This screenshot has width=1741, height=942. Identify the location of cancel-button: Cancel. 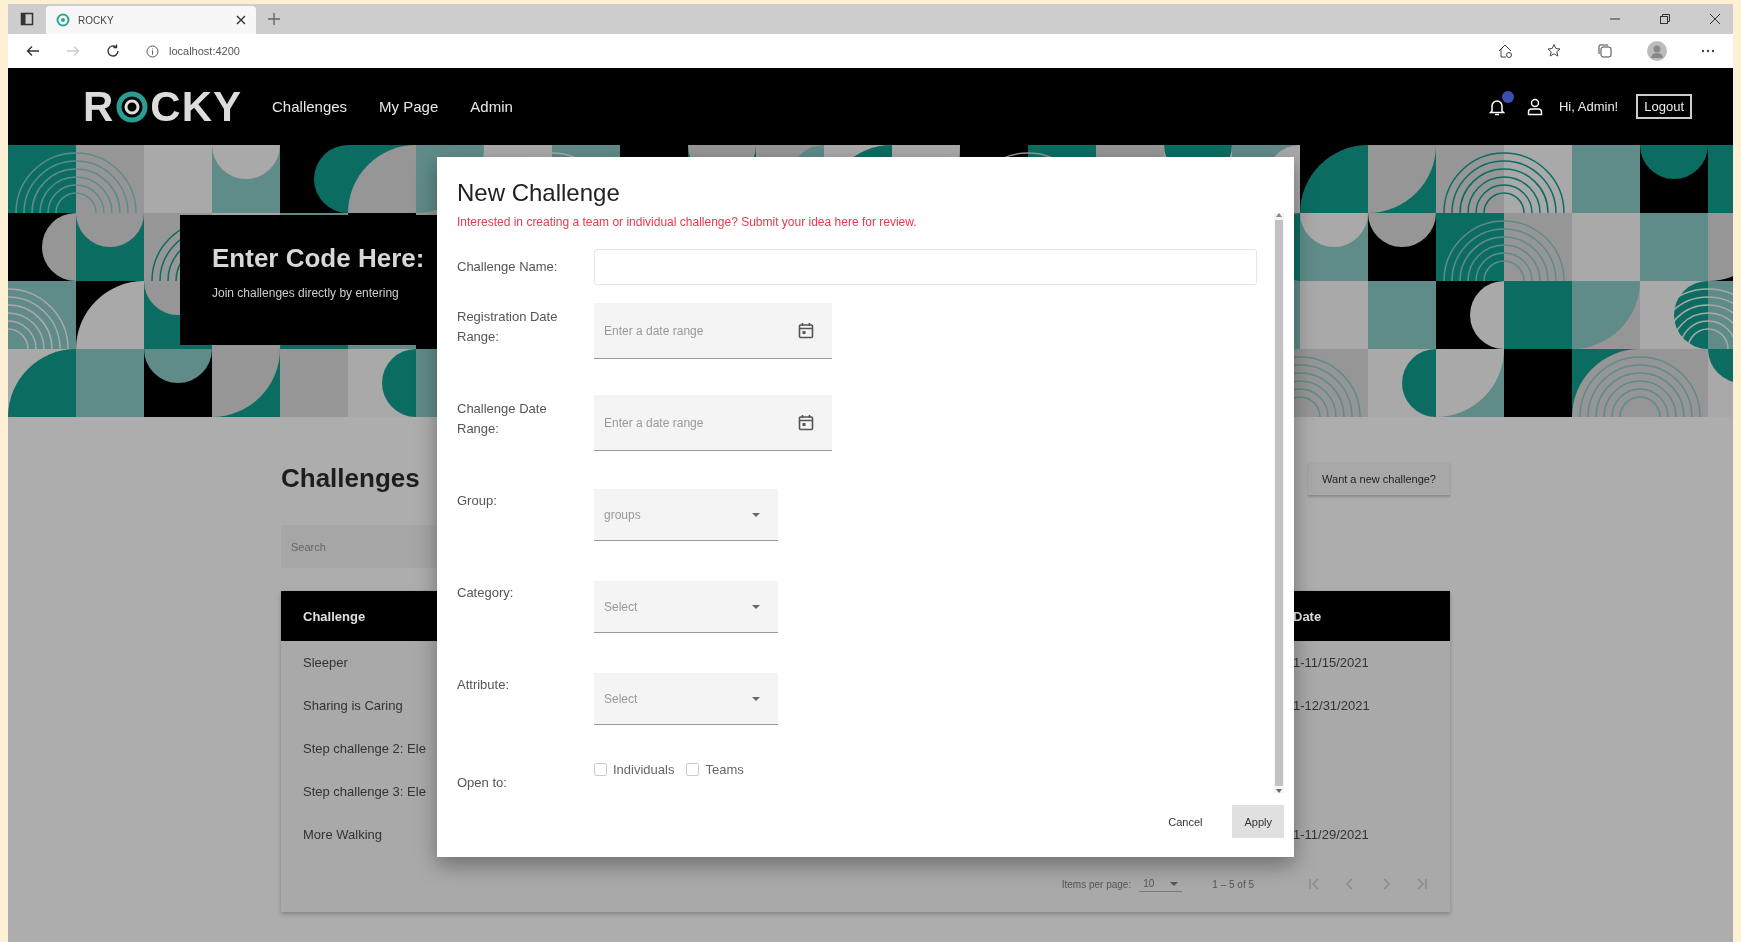
(1185, 821).